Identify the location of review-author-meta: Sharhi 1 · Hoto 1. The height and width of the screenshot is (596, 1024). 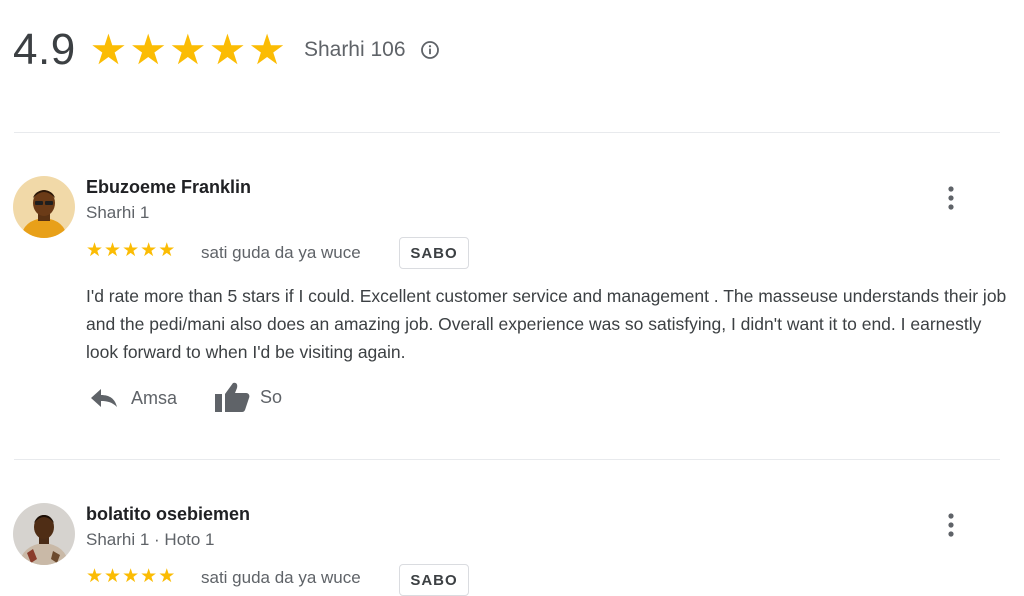
(150, 539).